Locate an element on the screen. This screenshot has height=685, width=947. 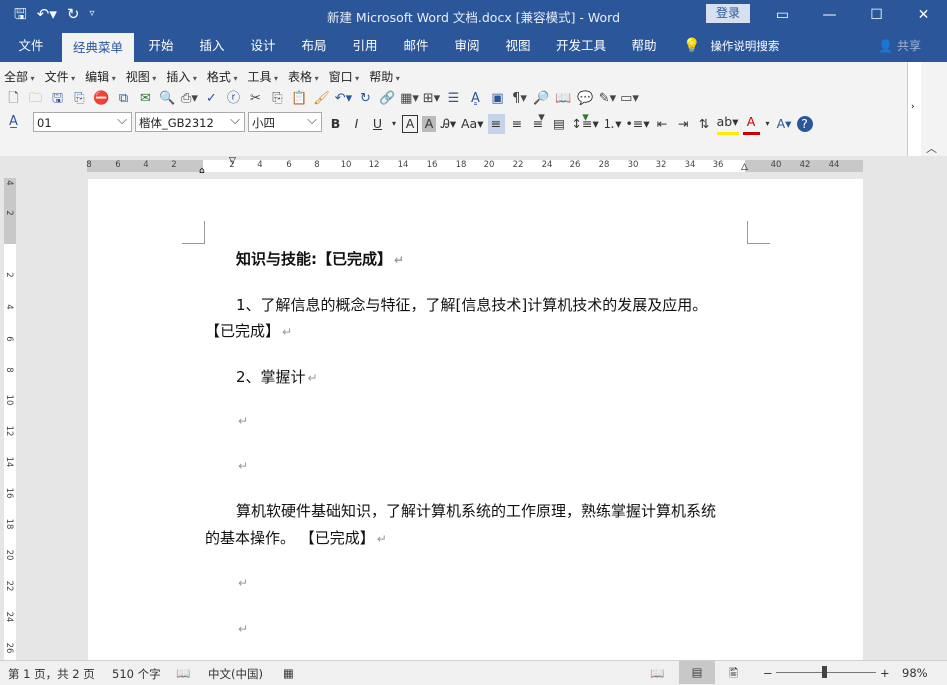
language-indicator: 中文(中国) is located at coordinates (235, 674).